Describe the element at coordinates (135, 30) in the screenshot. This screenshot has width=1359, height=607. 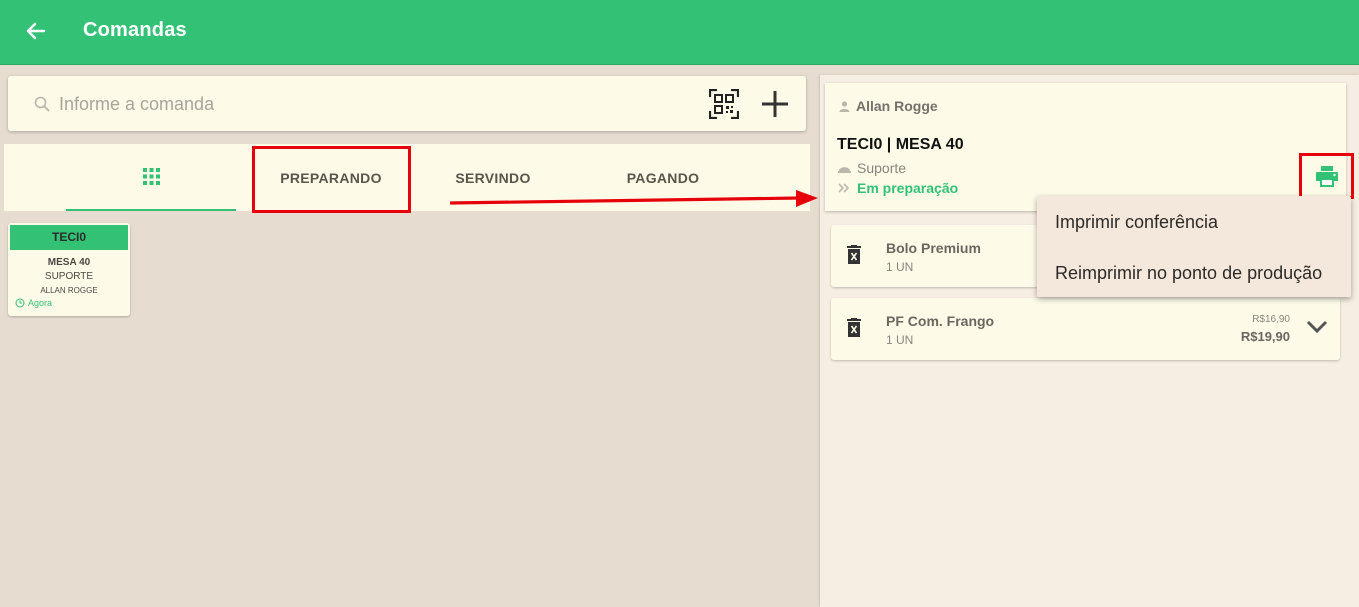
I see `page-title: Comandas` at that location.